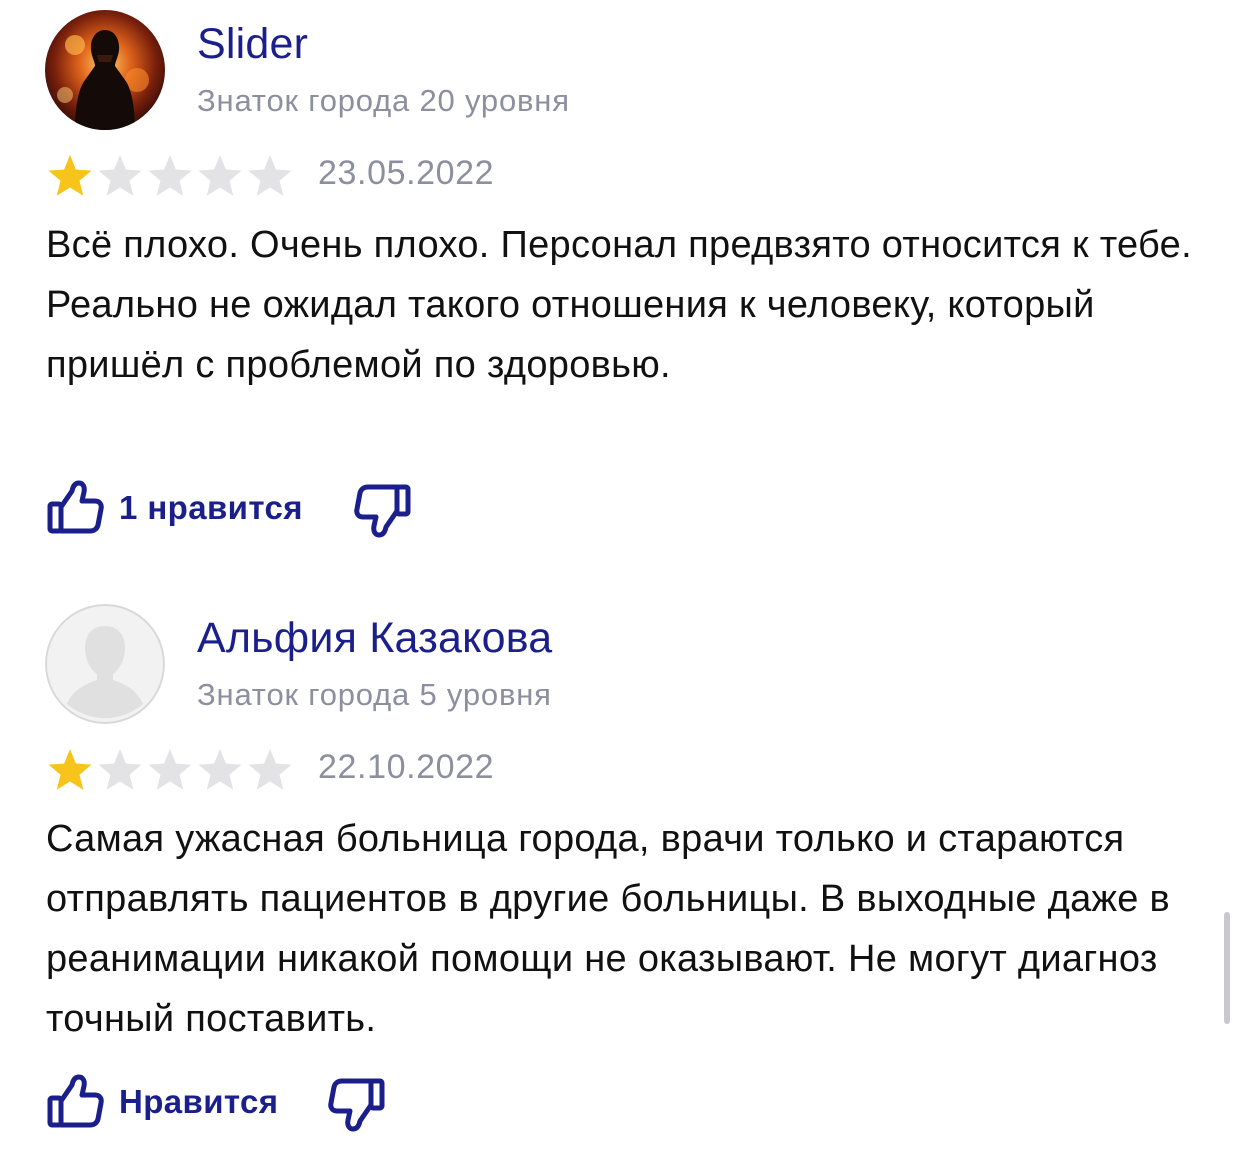 The image size is (1242, 1165). What do you see at coordinates (252, 44) in the screenshot?
I see `author-name: Slider` at bounding box center [252, 44].